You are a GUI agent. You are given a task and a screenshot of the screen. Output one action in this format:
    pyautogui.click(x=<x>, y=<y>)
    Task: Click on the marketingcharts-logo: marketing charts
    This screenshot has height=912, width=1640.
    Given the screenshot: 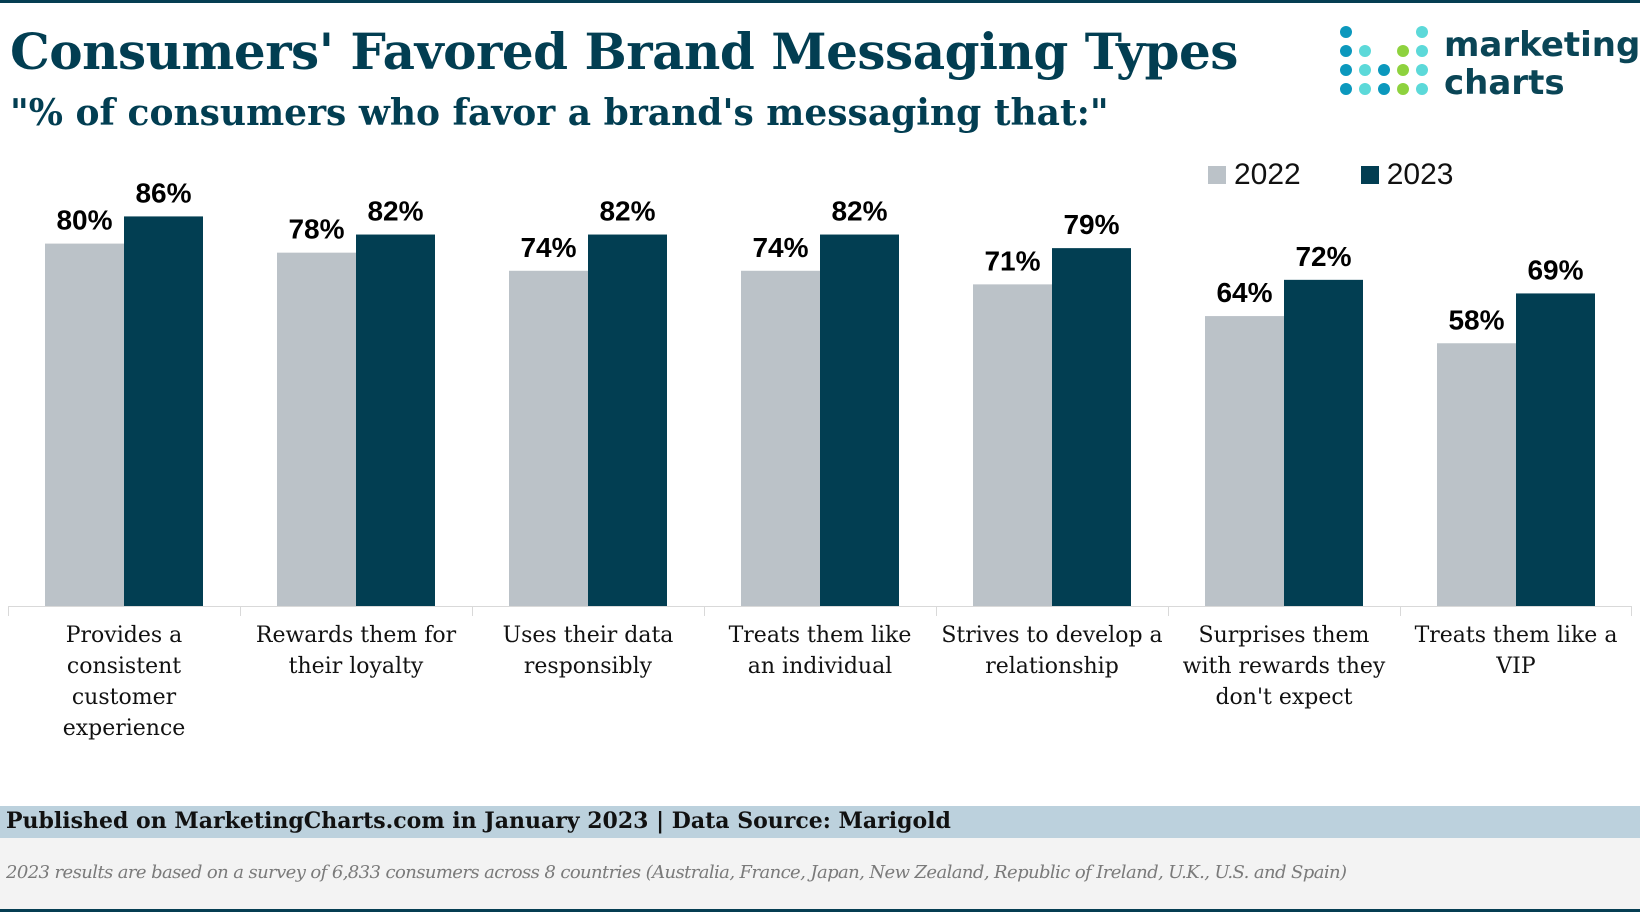 What is the action you would take?
    pyautogui.click(x=1490, y=66)
    